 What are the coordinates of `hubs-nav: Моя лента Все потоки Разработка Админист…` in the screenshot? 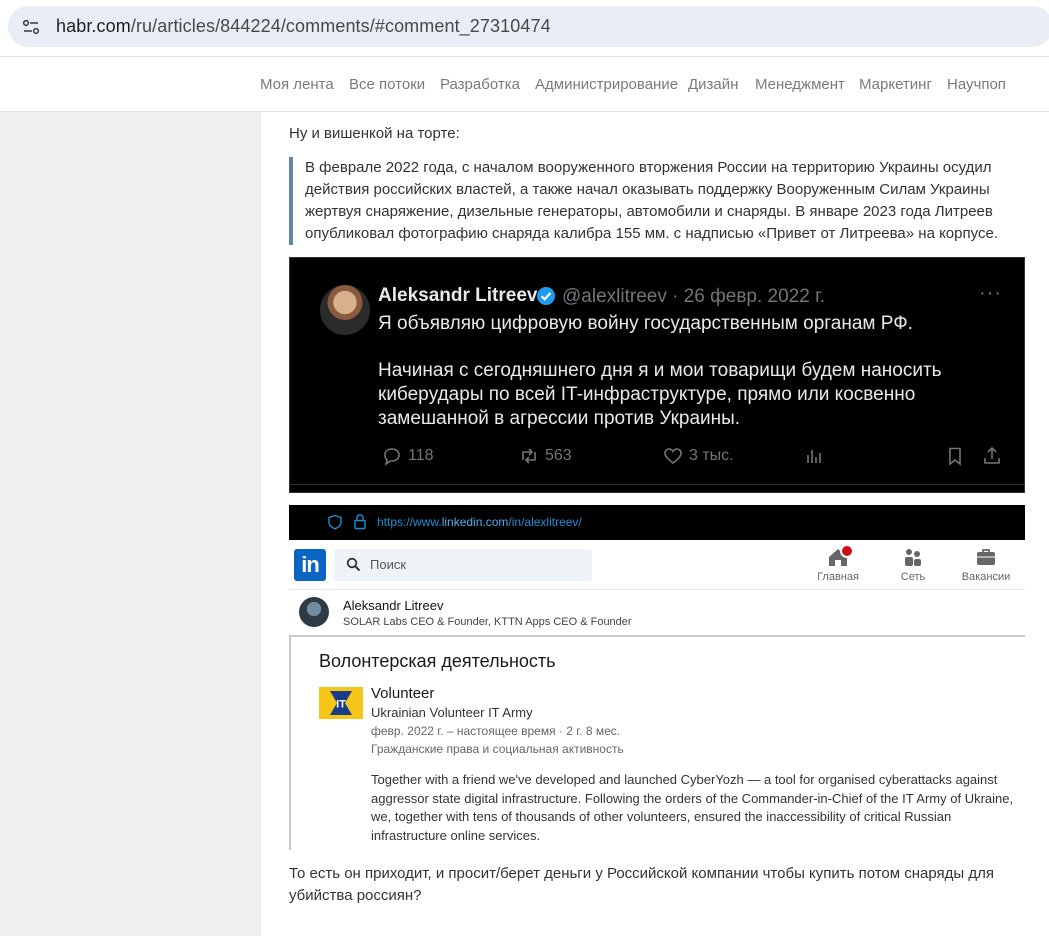 It's located at (524, 84).